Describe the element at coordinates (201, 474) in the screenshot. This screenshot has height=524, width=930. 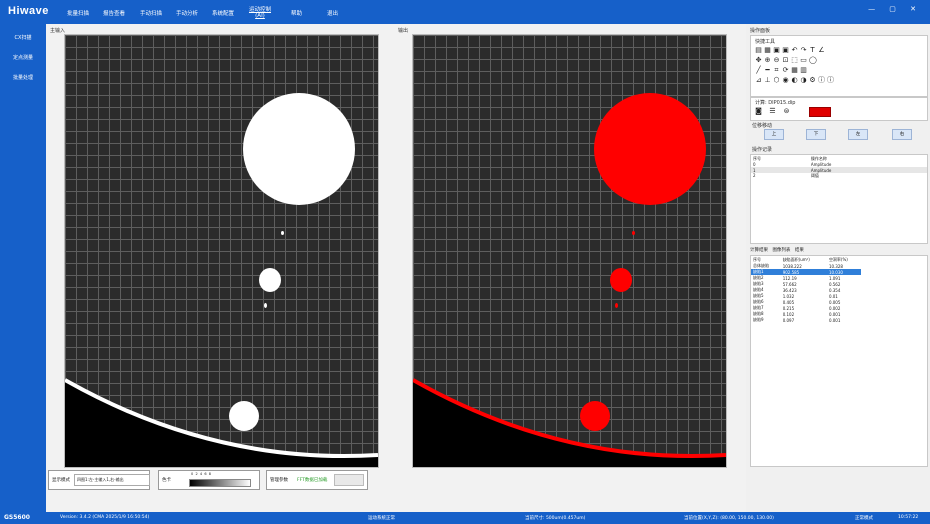
I see `colorbar-ticks: 0 2 4 6 8` at that location.